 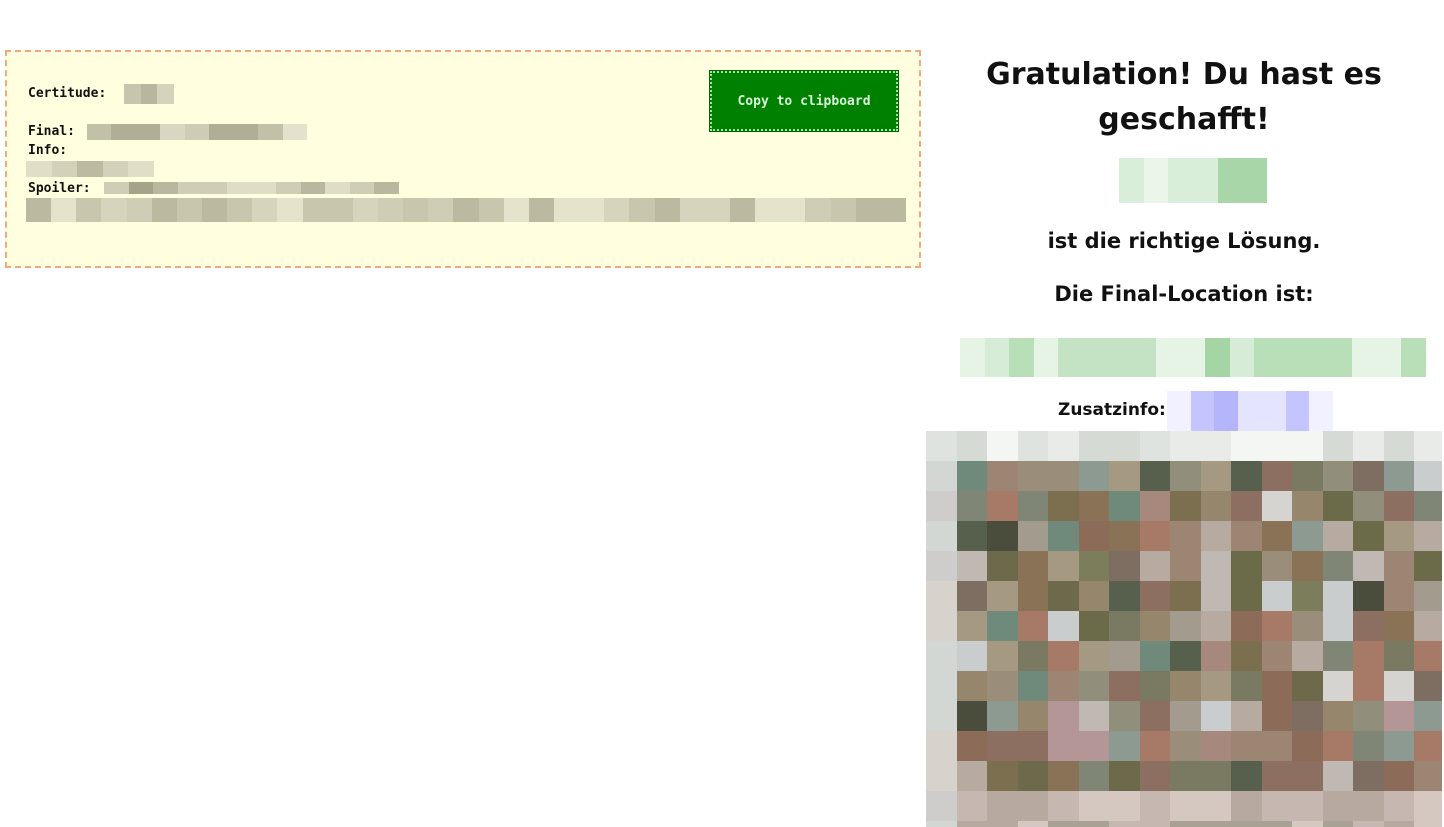 I want to click on final-location-label: Die Final-Location ist:, so click(x=1184, y=294).